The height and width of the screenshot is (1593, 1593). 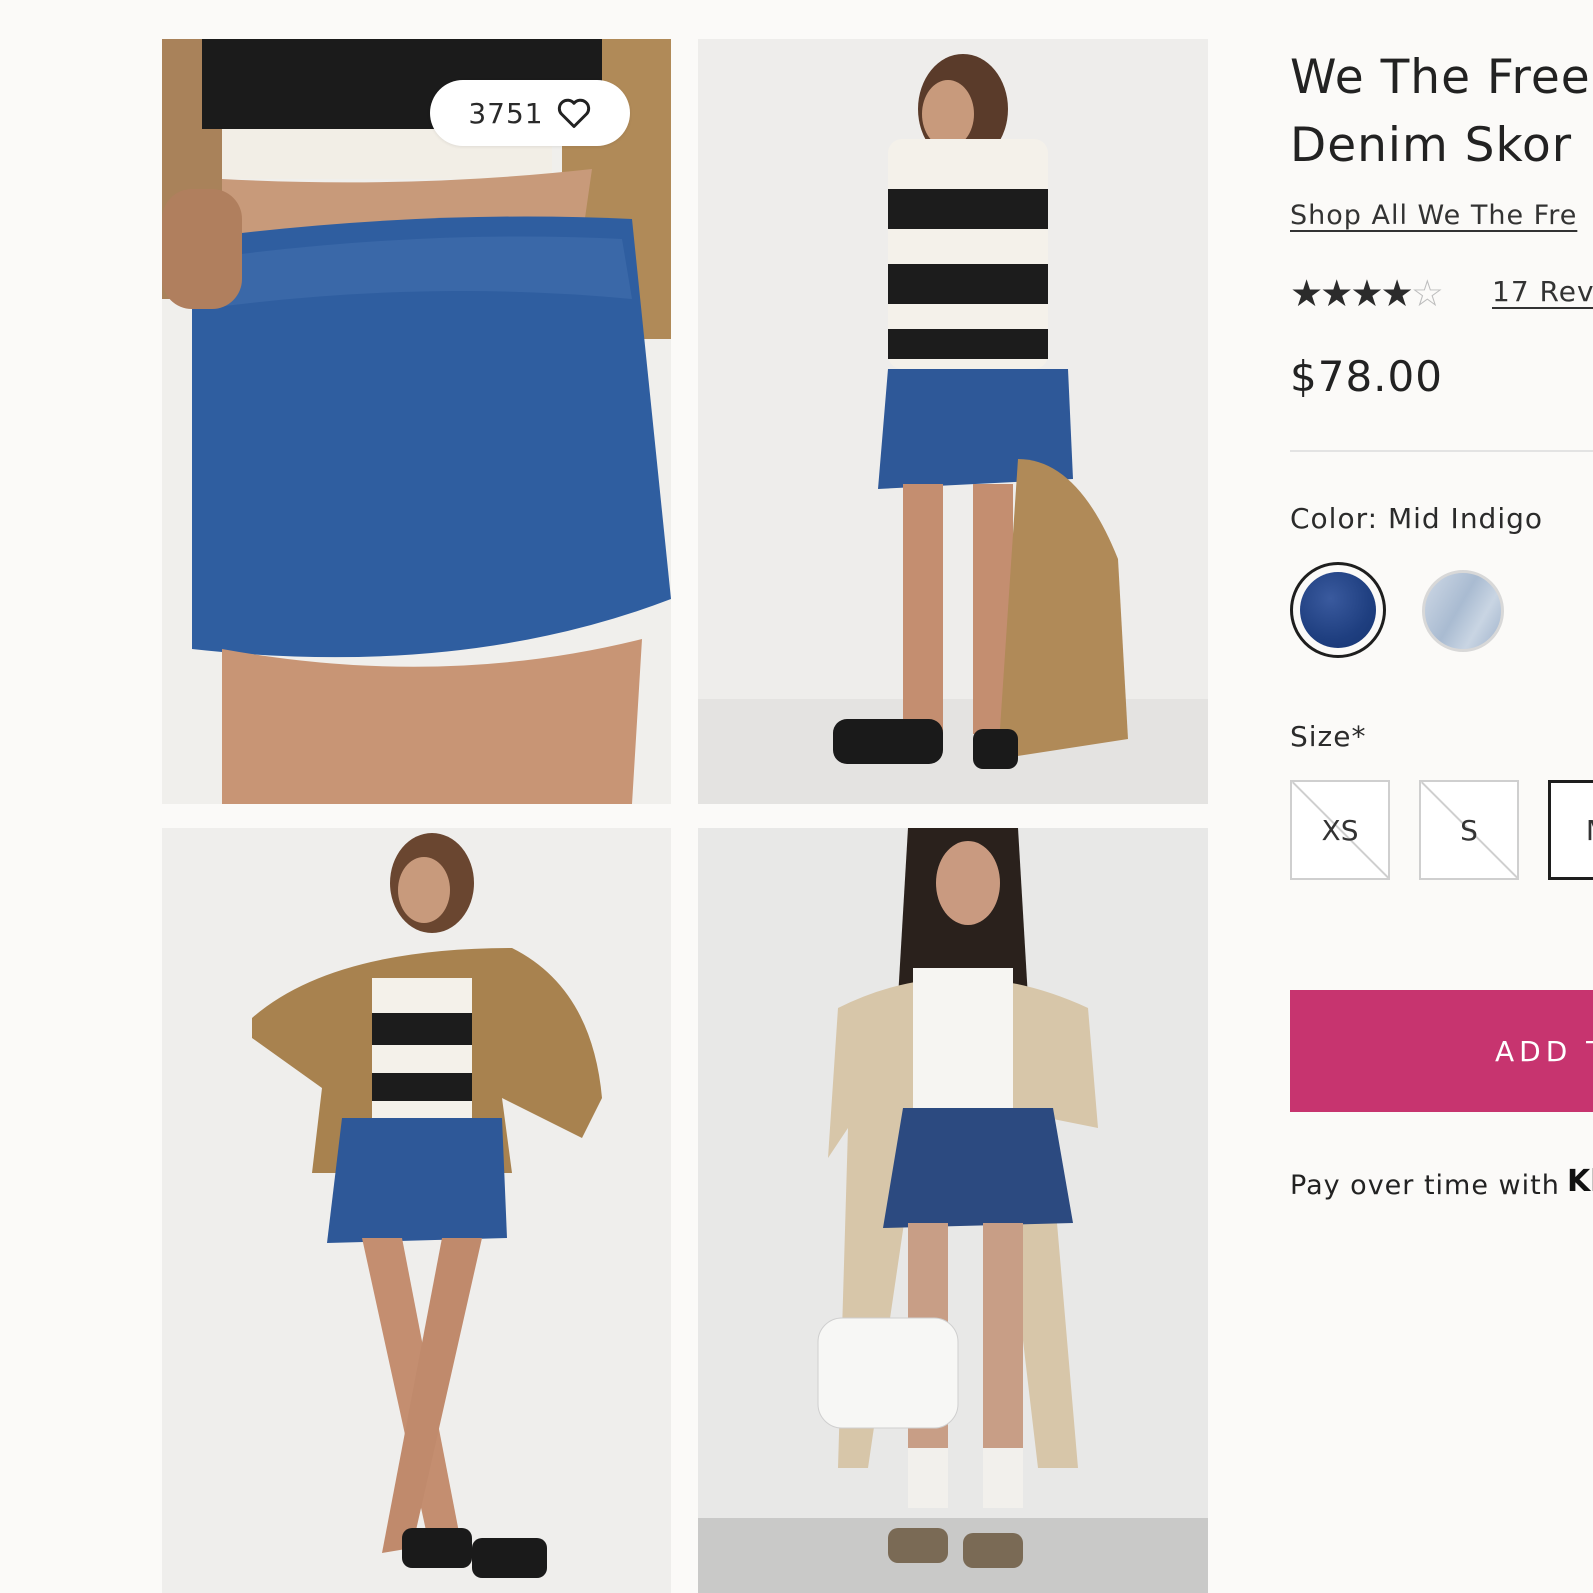 What do you see at coordinates (1328, 736) in the screenshot?
I see `size-label: Size*` at bounding box center [1328, 736].